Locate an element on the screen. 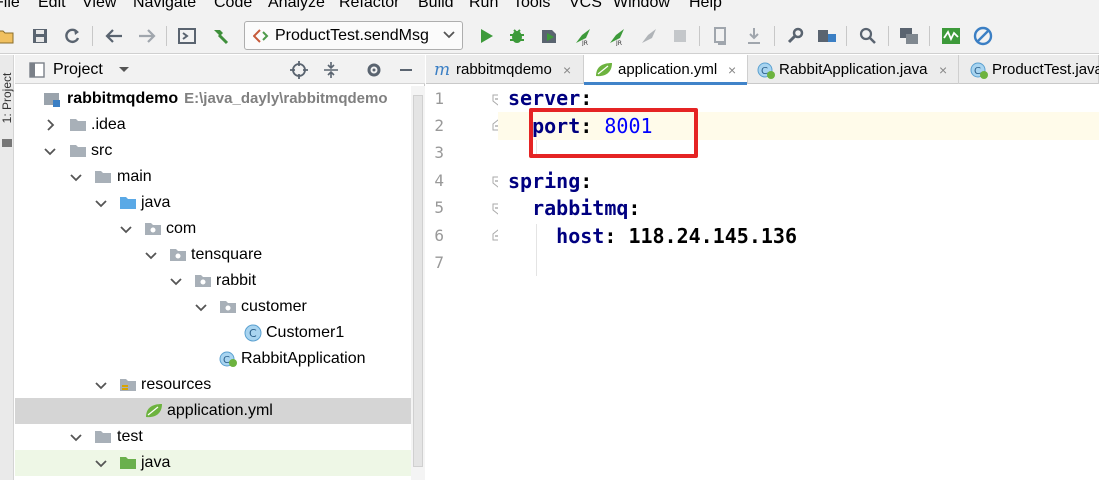 The width and height of the screenshot is (1099, 480). menu-file: File is located at coordinates (10, 6).